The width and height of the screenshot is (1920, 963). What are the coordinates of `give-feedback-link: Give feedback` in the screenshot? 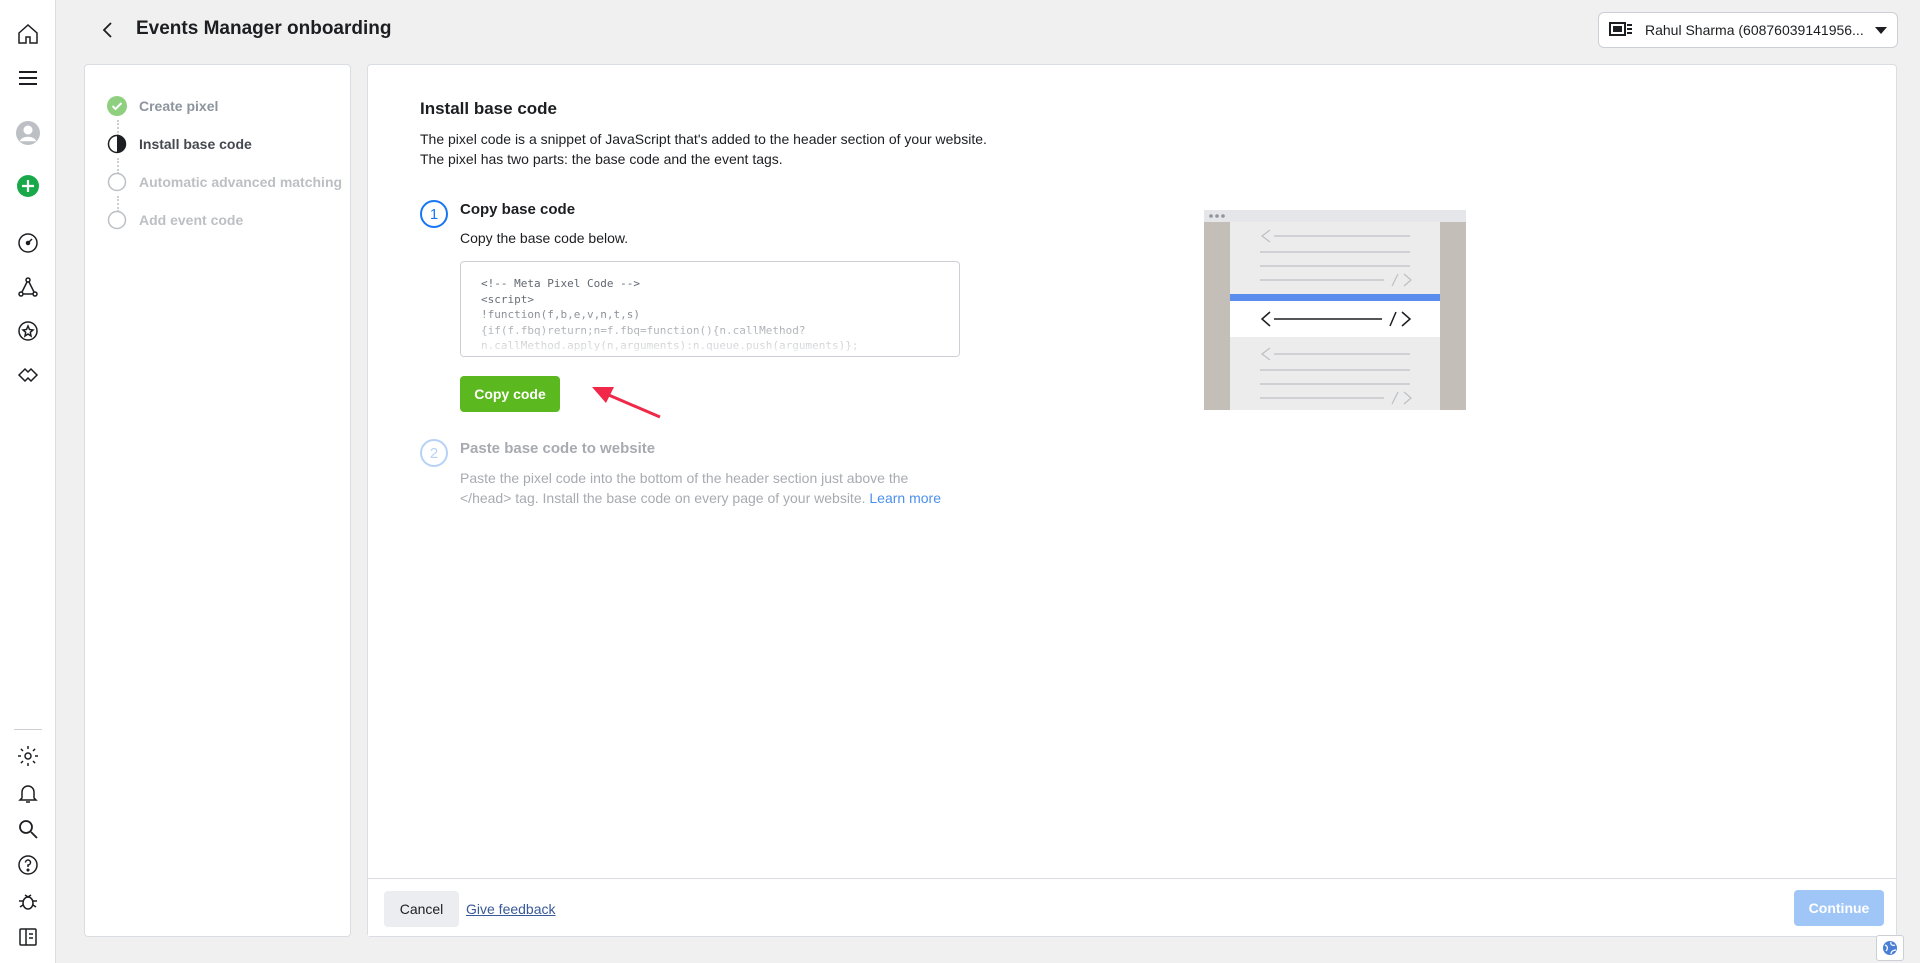 It's located at (511, 909).